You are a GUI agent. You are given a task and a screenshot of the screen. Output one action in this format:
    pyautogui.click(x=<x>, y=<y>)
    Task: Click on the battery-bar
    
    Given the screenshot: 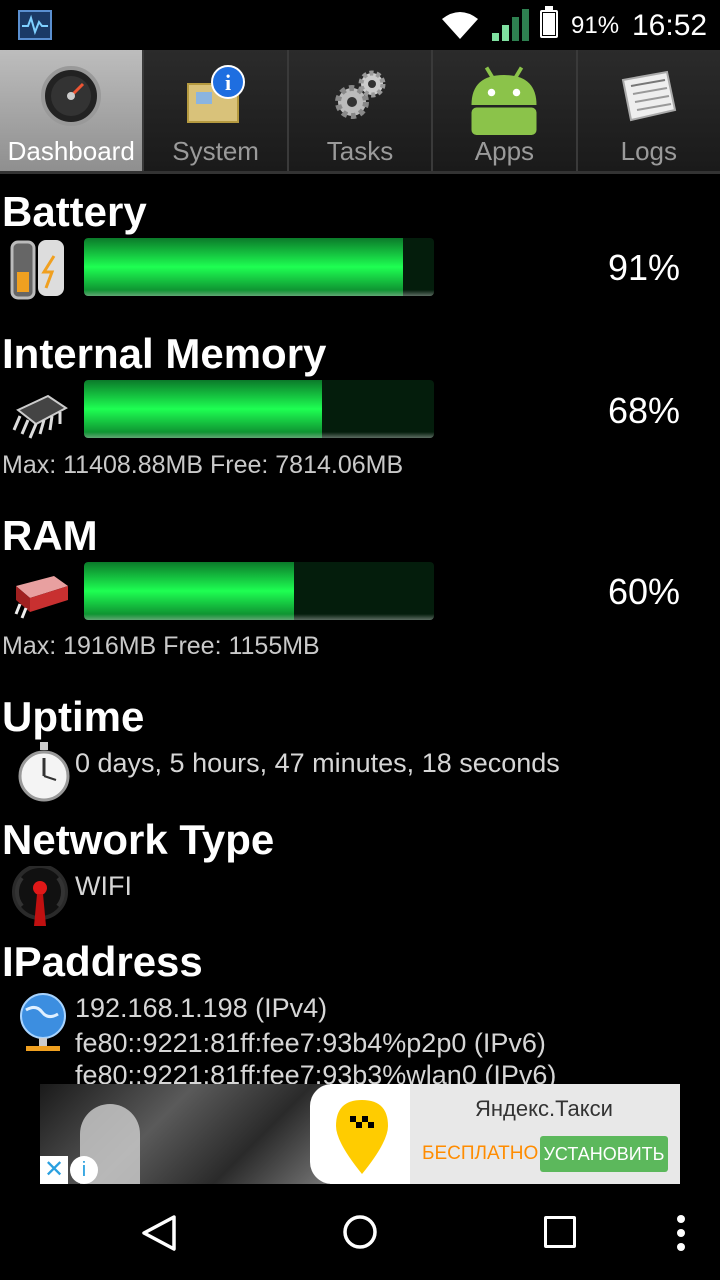 What is the action you would take?
    pyautogui.click(x=259, y=267)
    